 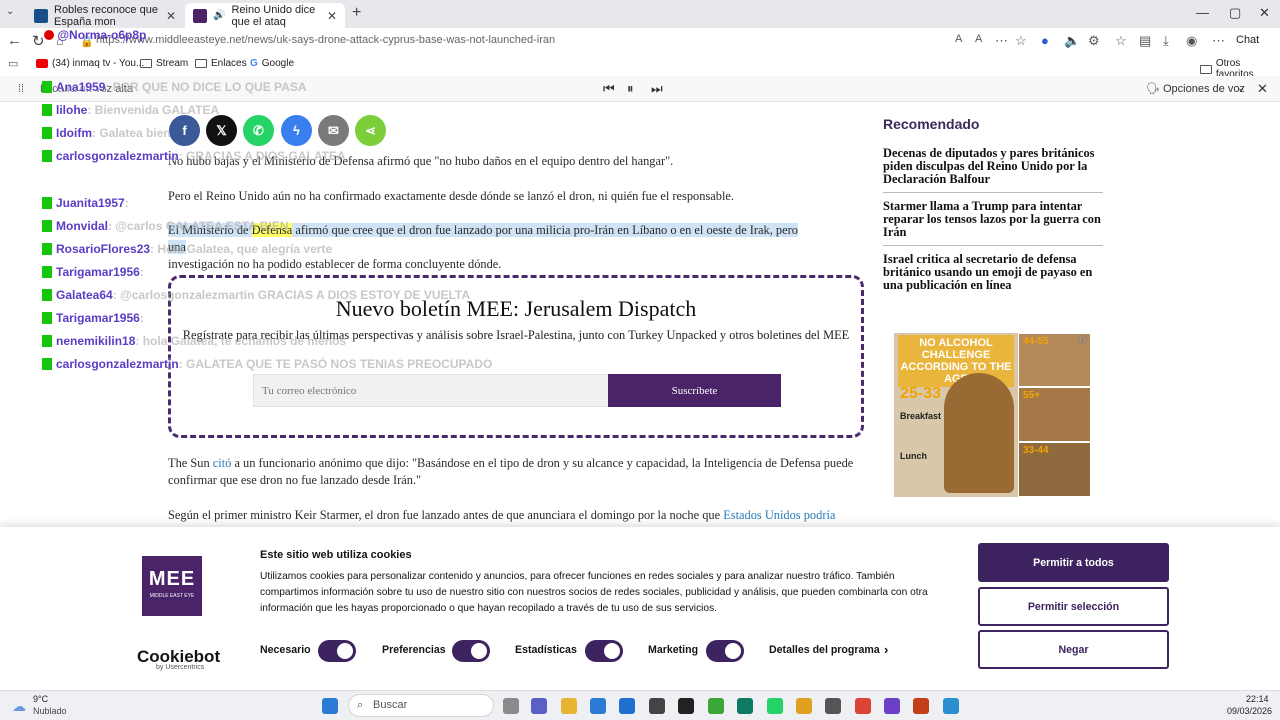 I want to click on recommended-title: Recomendado, so click(x=931, y=124).